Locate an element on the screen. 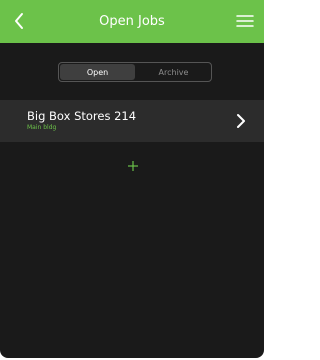  add-job-button is located at coordinates (133, 166).